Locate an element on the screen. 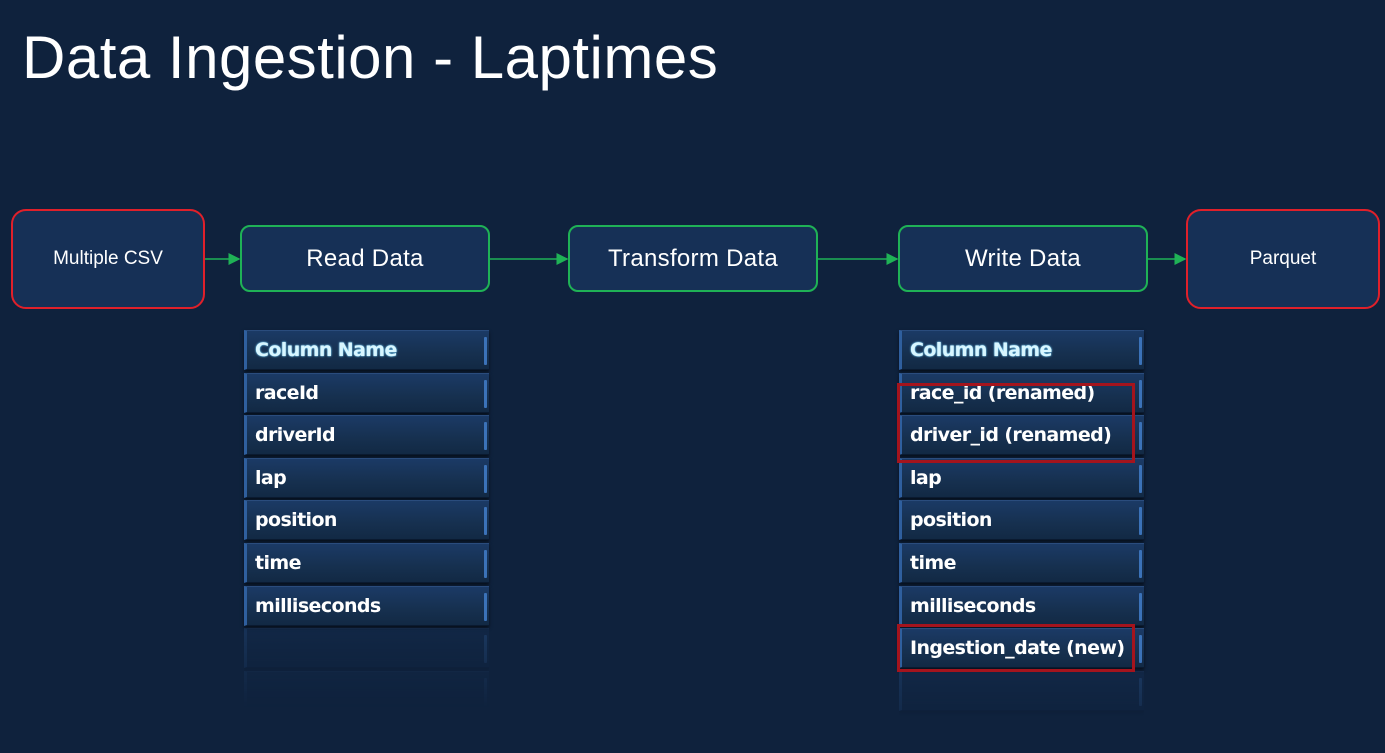 The height and width of the screenshot is (753, 1385). renamed-columns-highlight is located at coordinates (1016, 423).